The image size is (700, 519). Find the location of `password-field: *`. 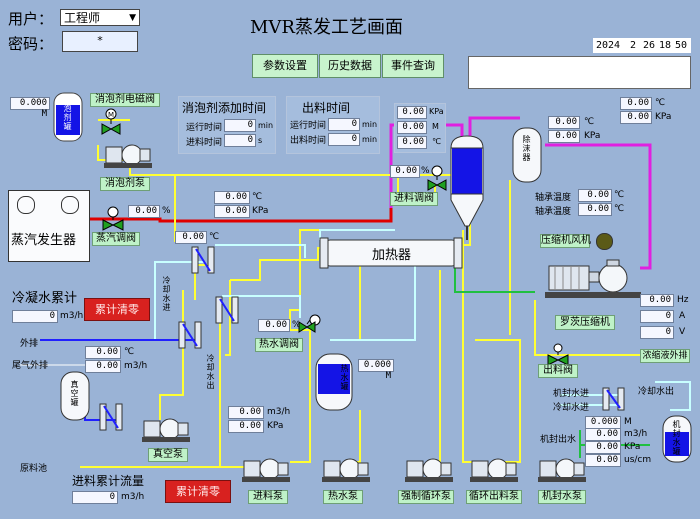

password-field: * is located at coordinates (100, 41).